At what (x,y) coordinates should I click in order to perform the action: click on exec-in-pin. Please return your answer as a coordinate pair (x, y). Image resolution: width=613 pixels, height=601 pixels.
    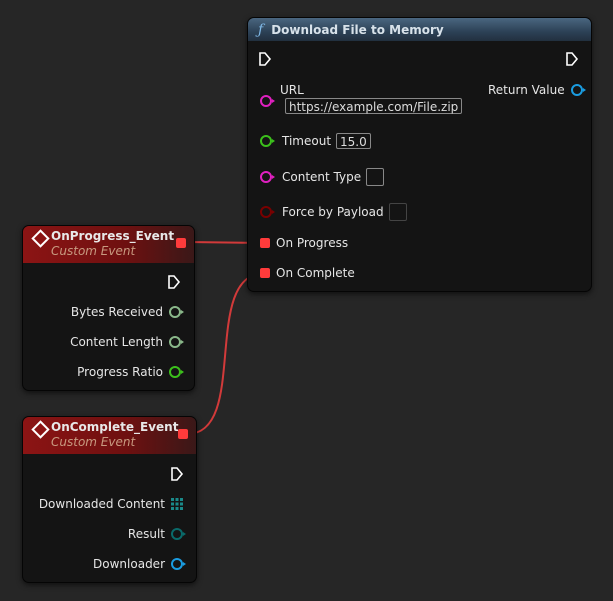
    Looking at the image, I should click on (265, 59).